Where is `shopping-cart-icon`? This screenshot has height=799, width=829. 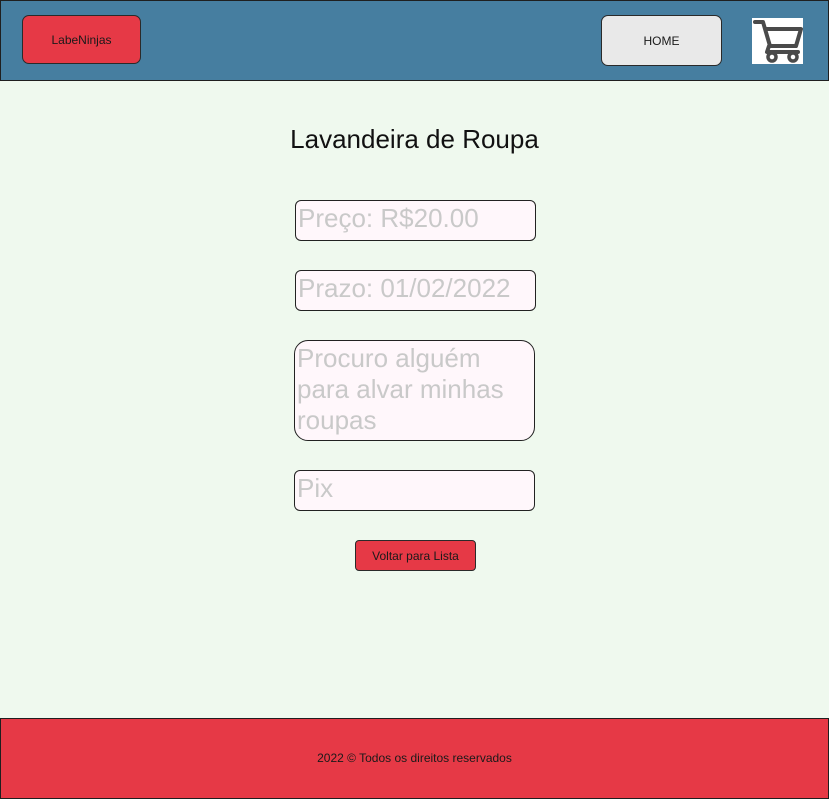
shopping-cart-icon is located at coordinates (777, 41).